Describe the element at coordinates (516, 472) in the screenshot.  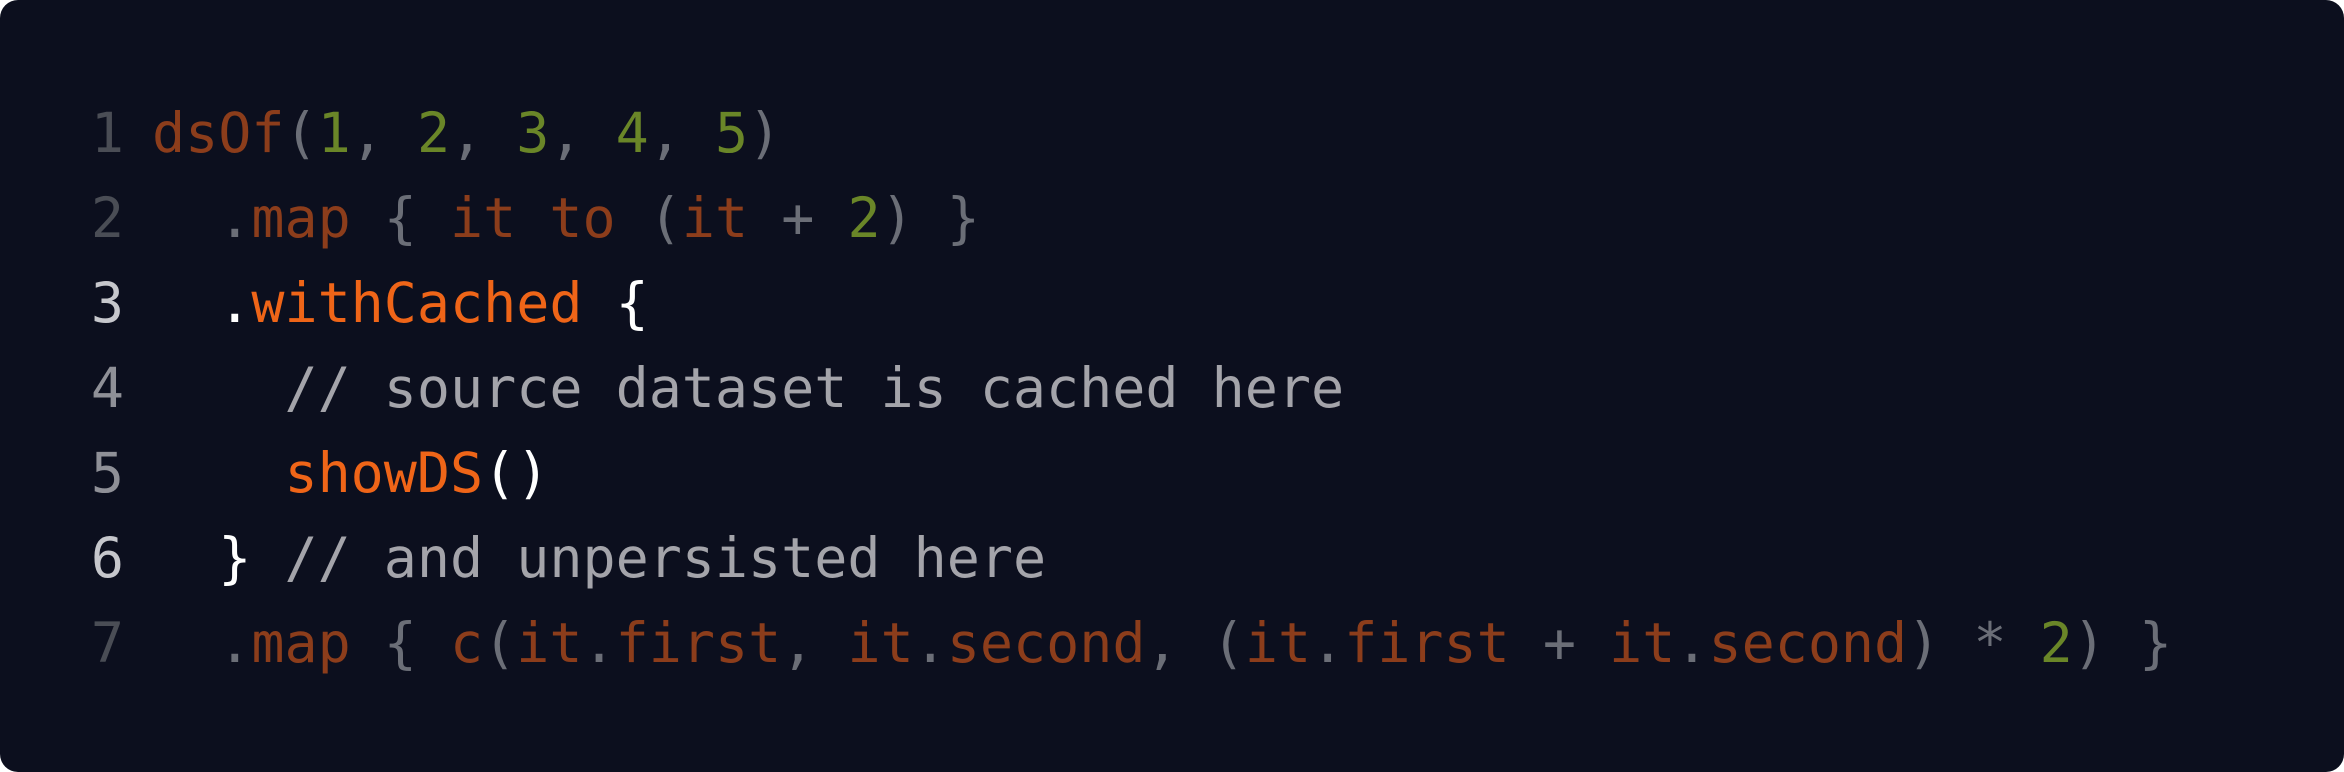
I see `code-token: ()` at that location.